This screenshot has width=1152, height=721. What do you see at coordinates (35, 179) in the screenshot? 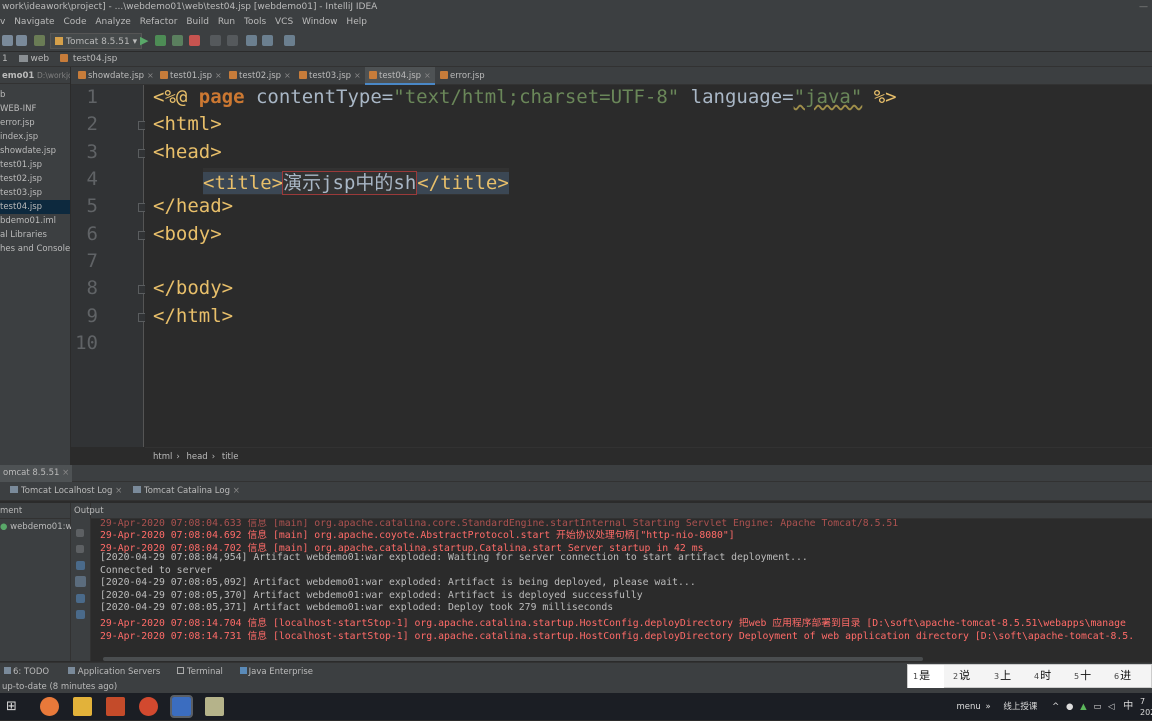
I see `tree-item-test02-jsp: test02.jsp` at bounding box center [35, 179].